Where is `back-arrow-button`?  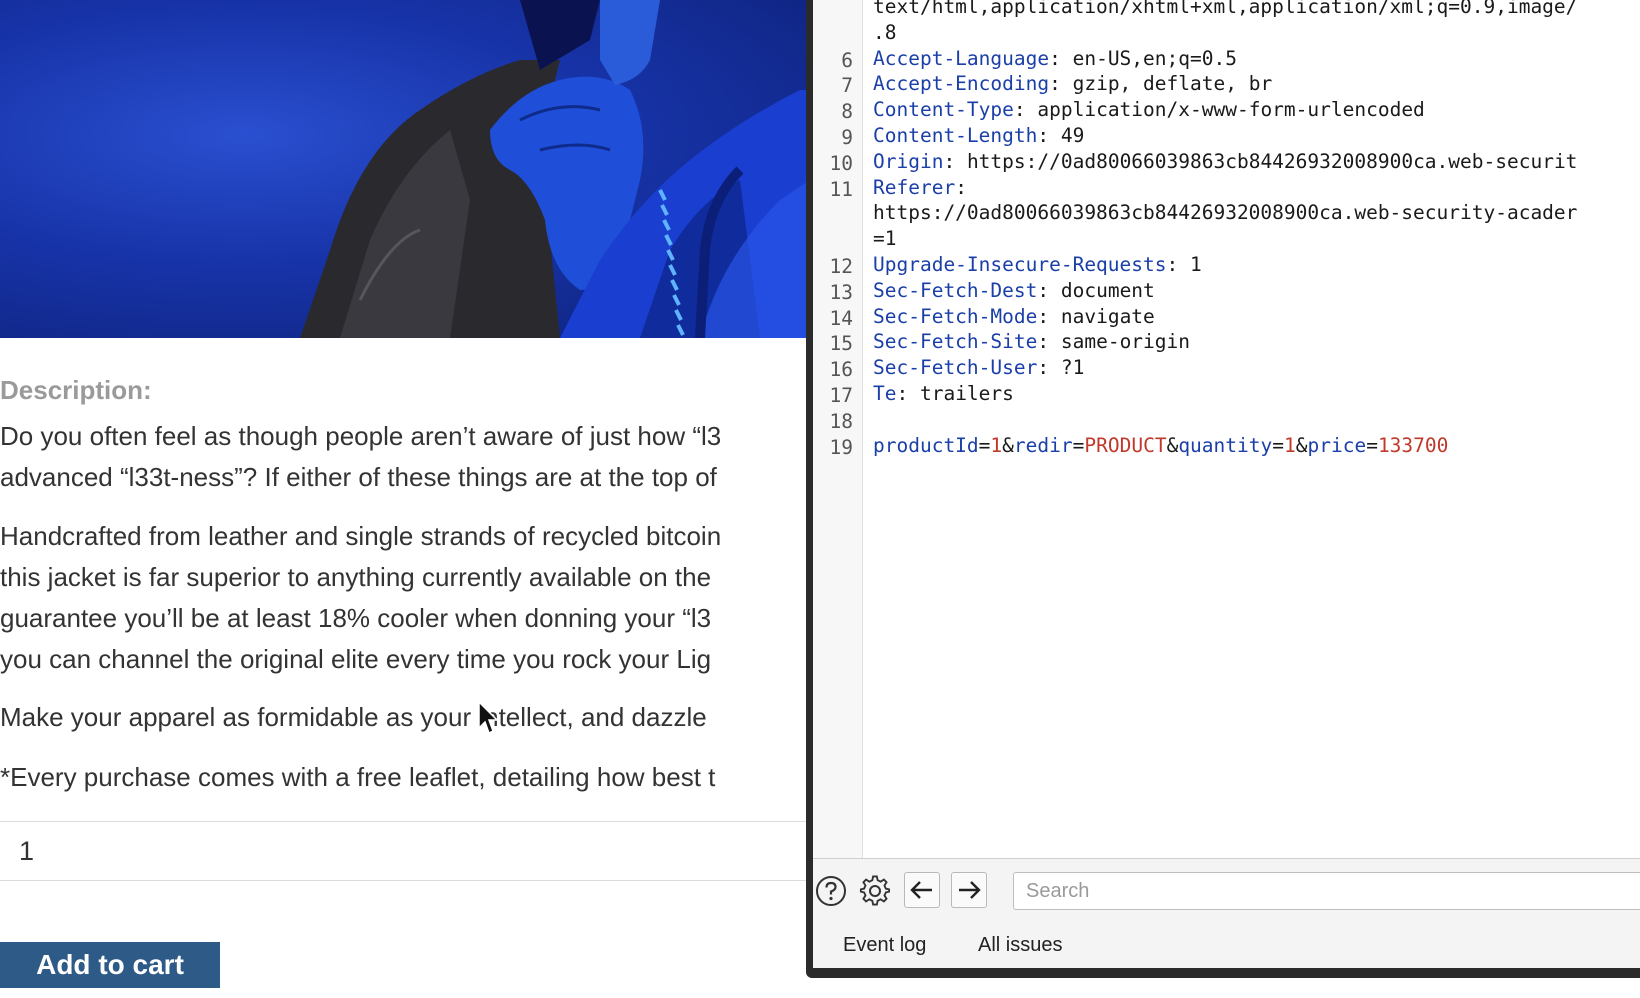
back-arrow-button is located at coordinates (922, 890).